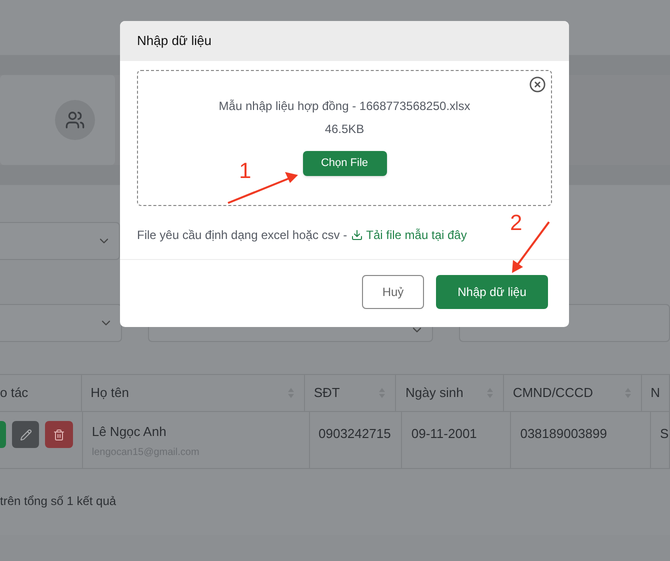 This screenshot has width=670, height=561. What do you see at coordinates (58, 501) in the screenshot?
I see `result-summary: trên tổng số 1 kết quả` at bounding box center [58, 501].